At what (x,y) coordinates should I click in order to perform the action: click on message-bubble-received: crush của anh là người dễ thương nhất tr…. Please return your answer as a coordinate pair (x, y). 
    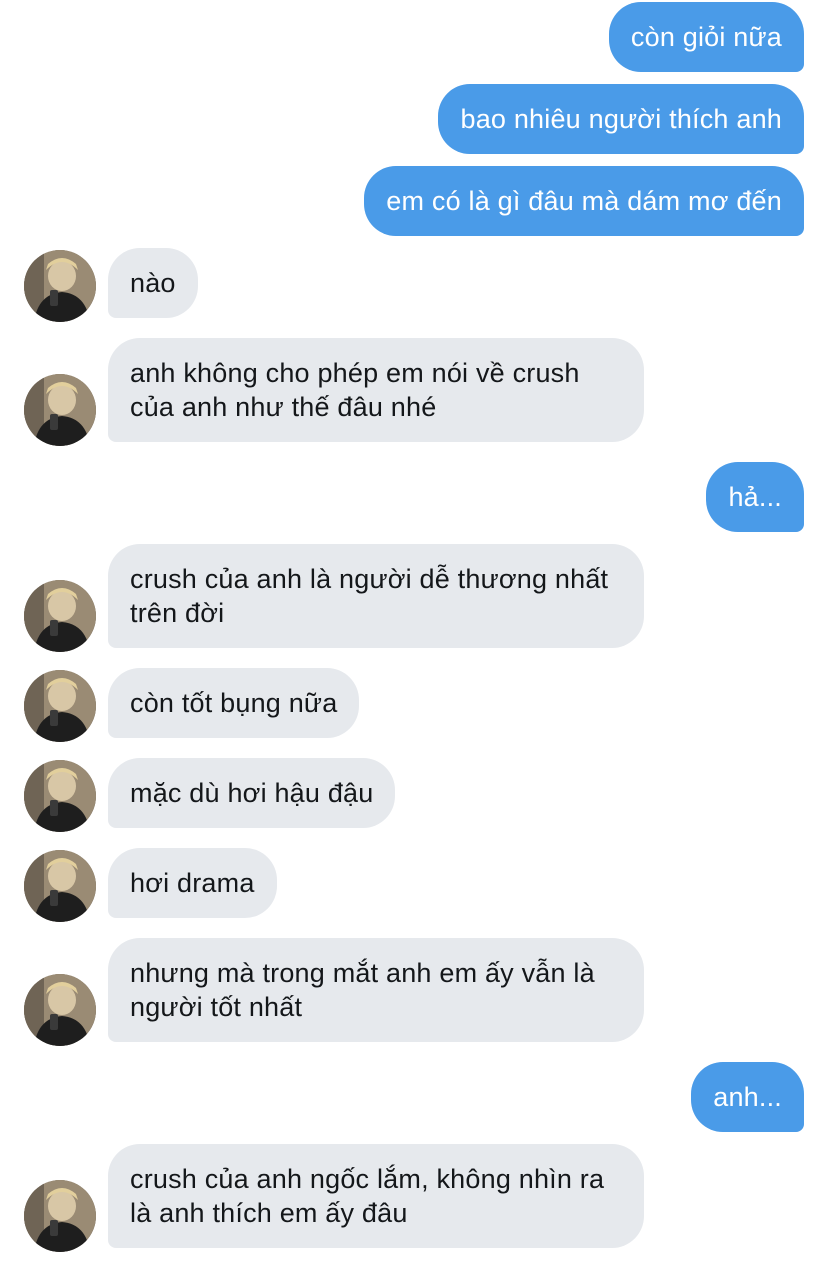
    Looking at the image, I should click on (376, 596).